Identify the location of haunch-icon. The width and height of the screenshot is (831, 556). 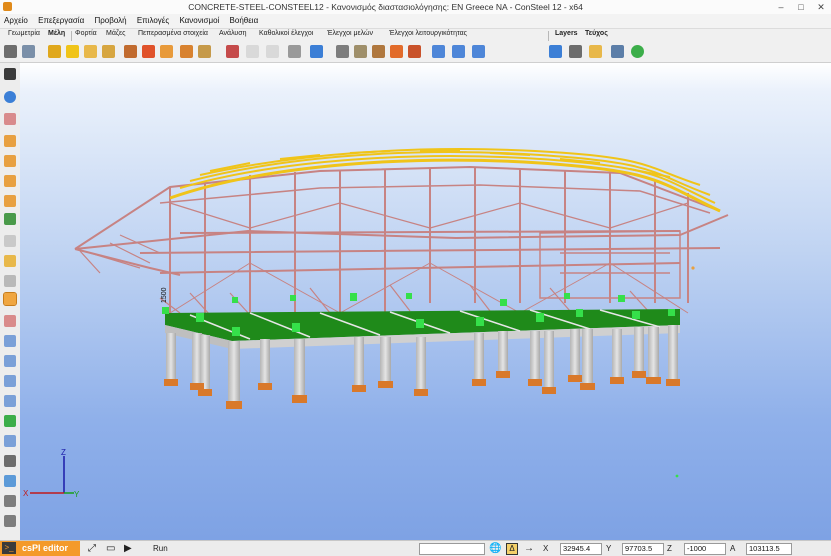
(130, 51).